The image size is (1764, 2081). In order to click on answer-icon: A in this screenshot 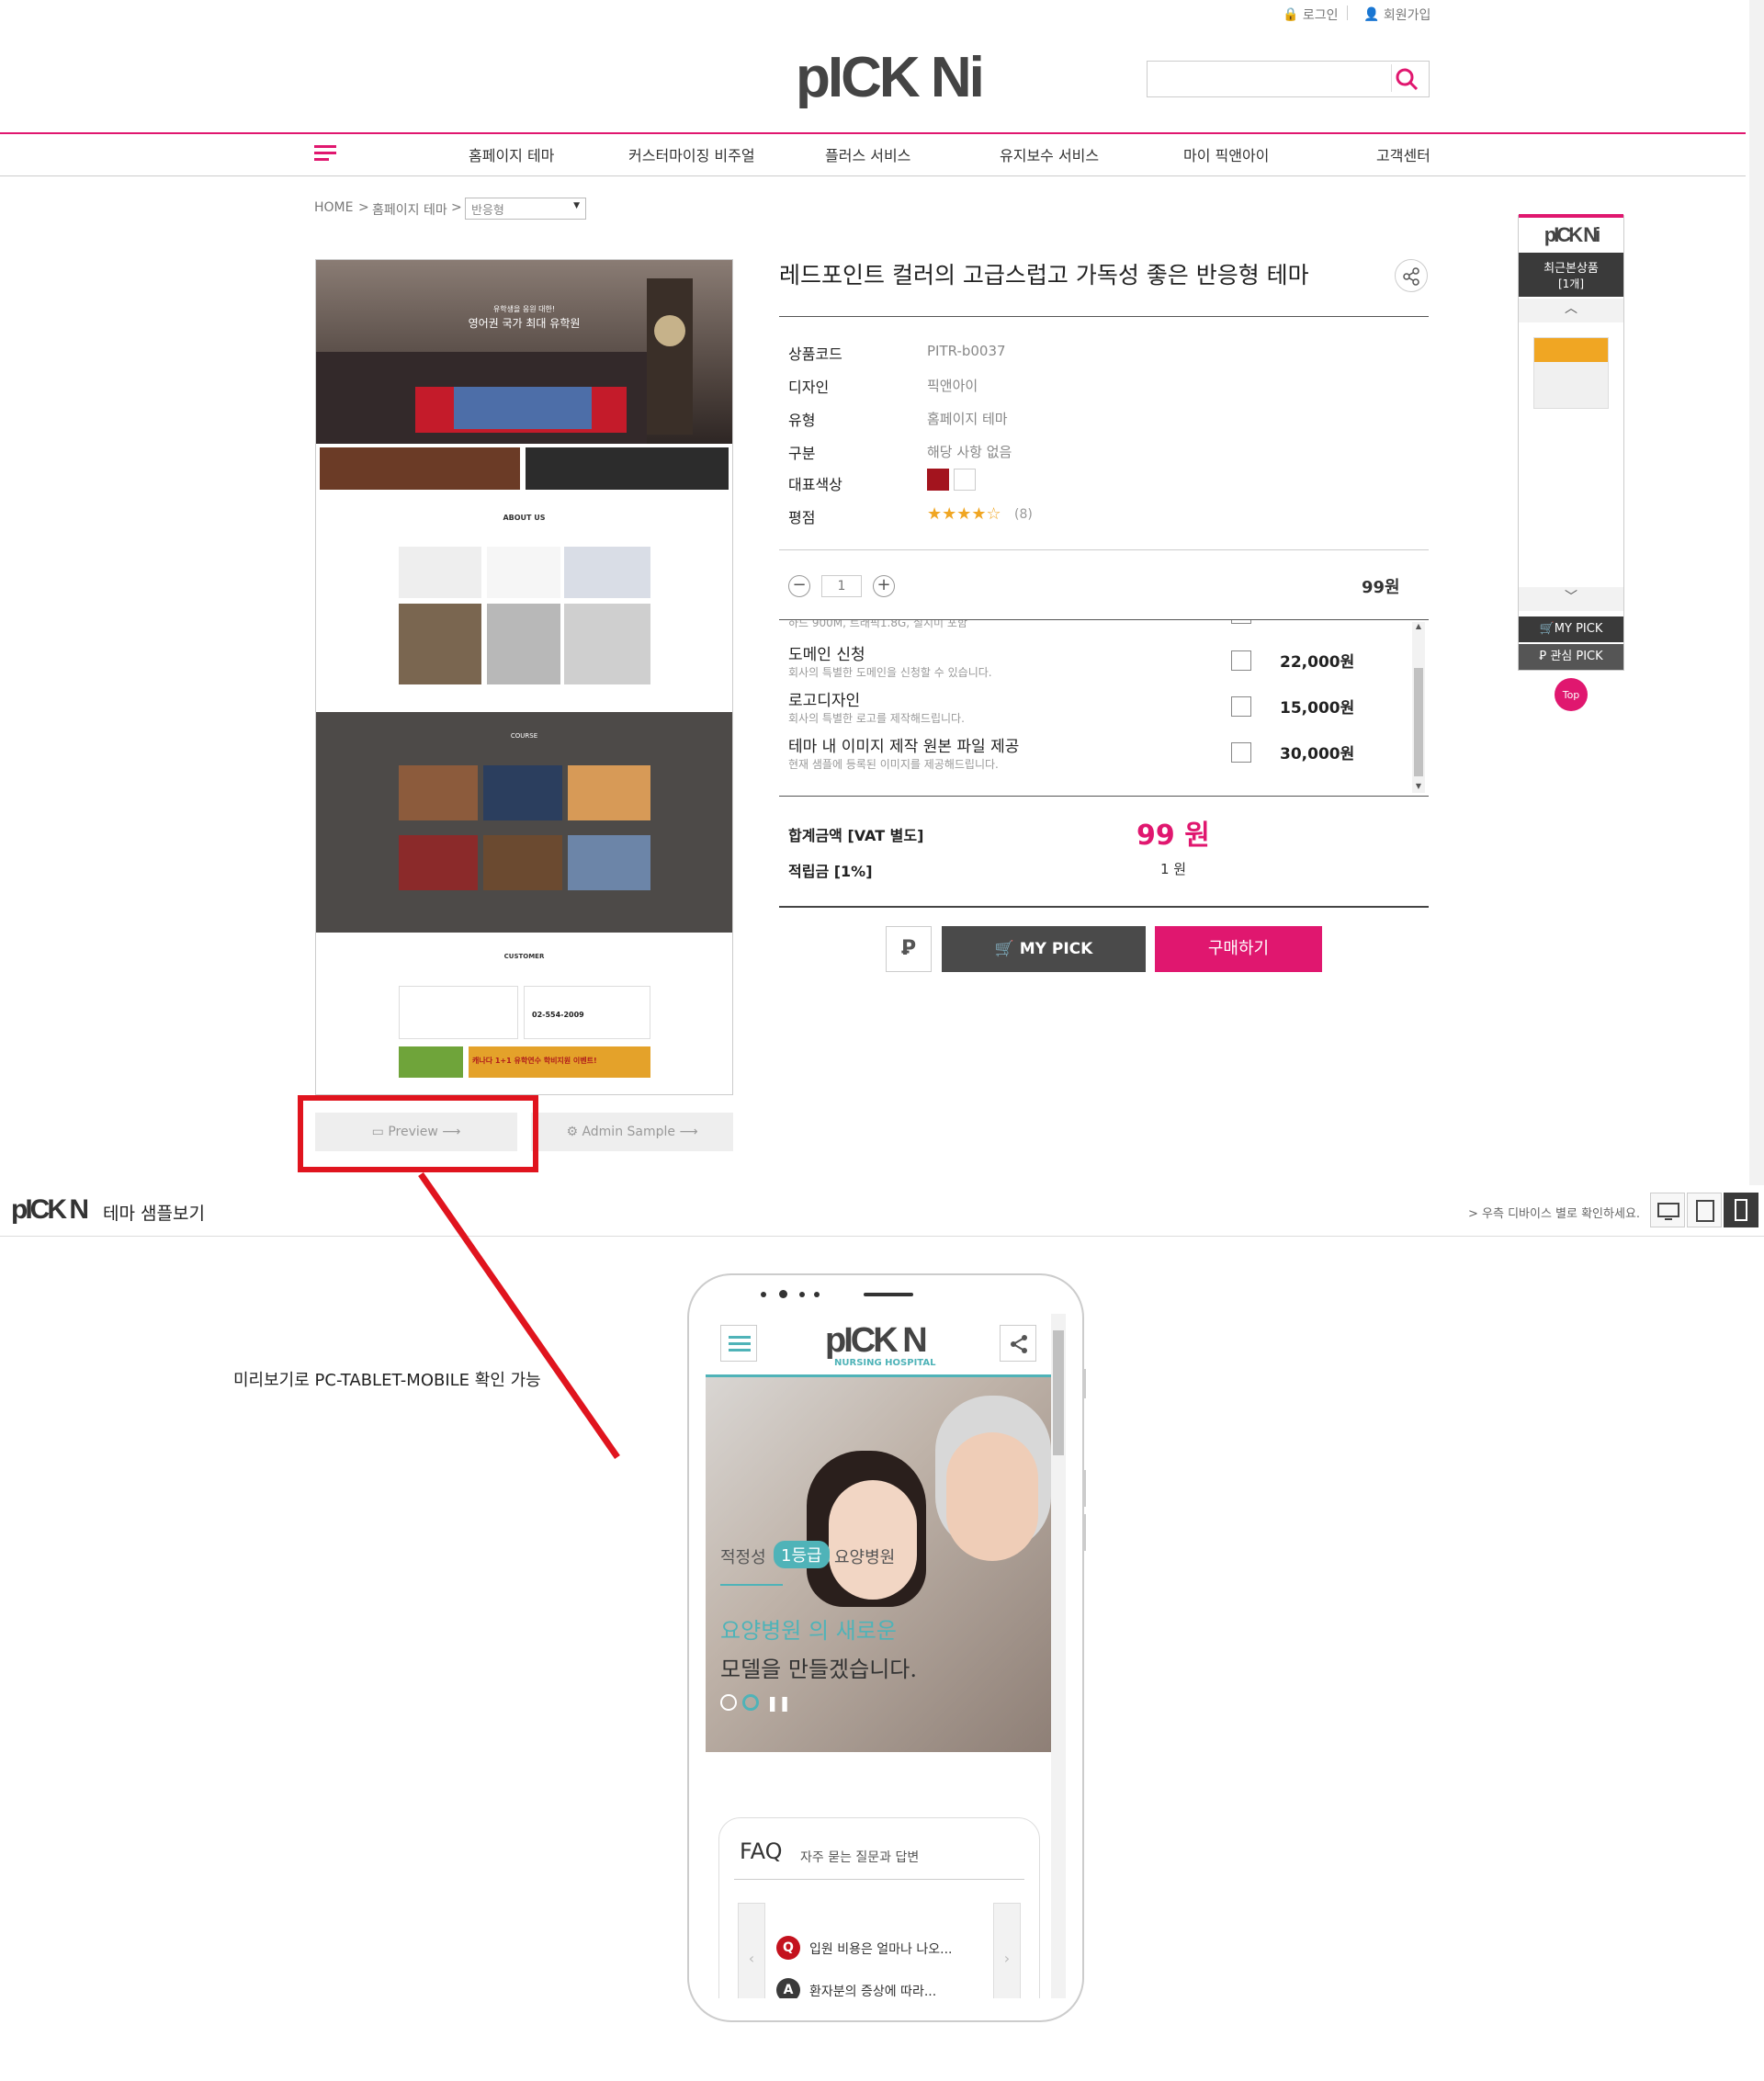, I will do `click(788, 1988)`.